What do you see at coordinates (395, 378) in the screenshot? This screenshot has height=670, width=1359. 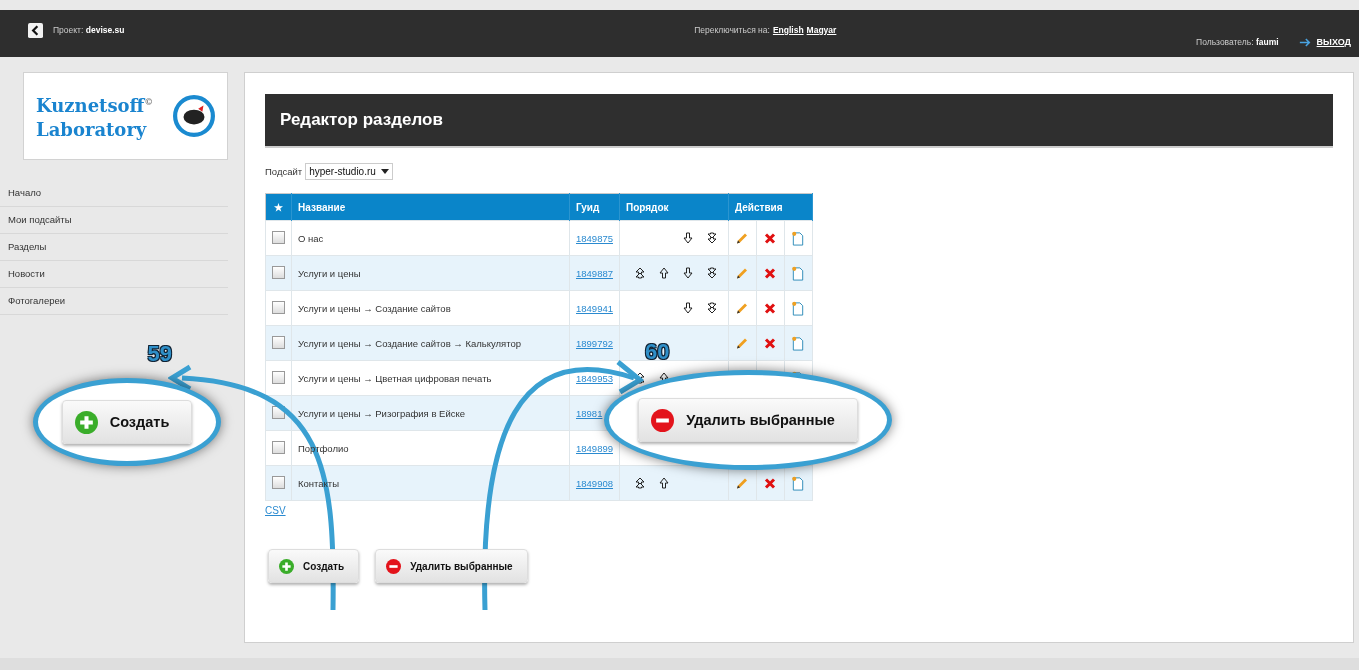 I see `section-name: Услуги и цены → Цветная цифровая печать` at bounding box center [395, 378].